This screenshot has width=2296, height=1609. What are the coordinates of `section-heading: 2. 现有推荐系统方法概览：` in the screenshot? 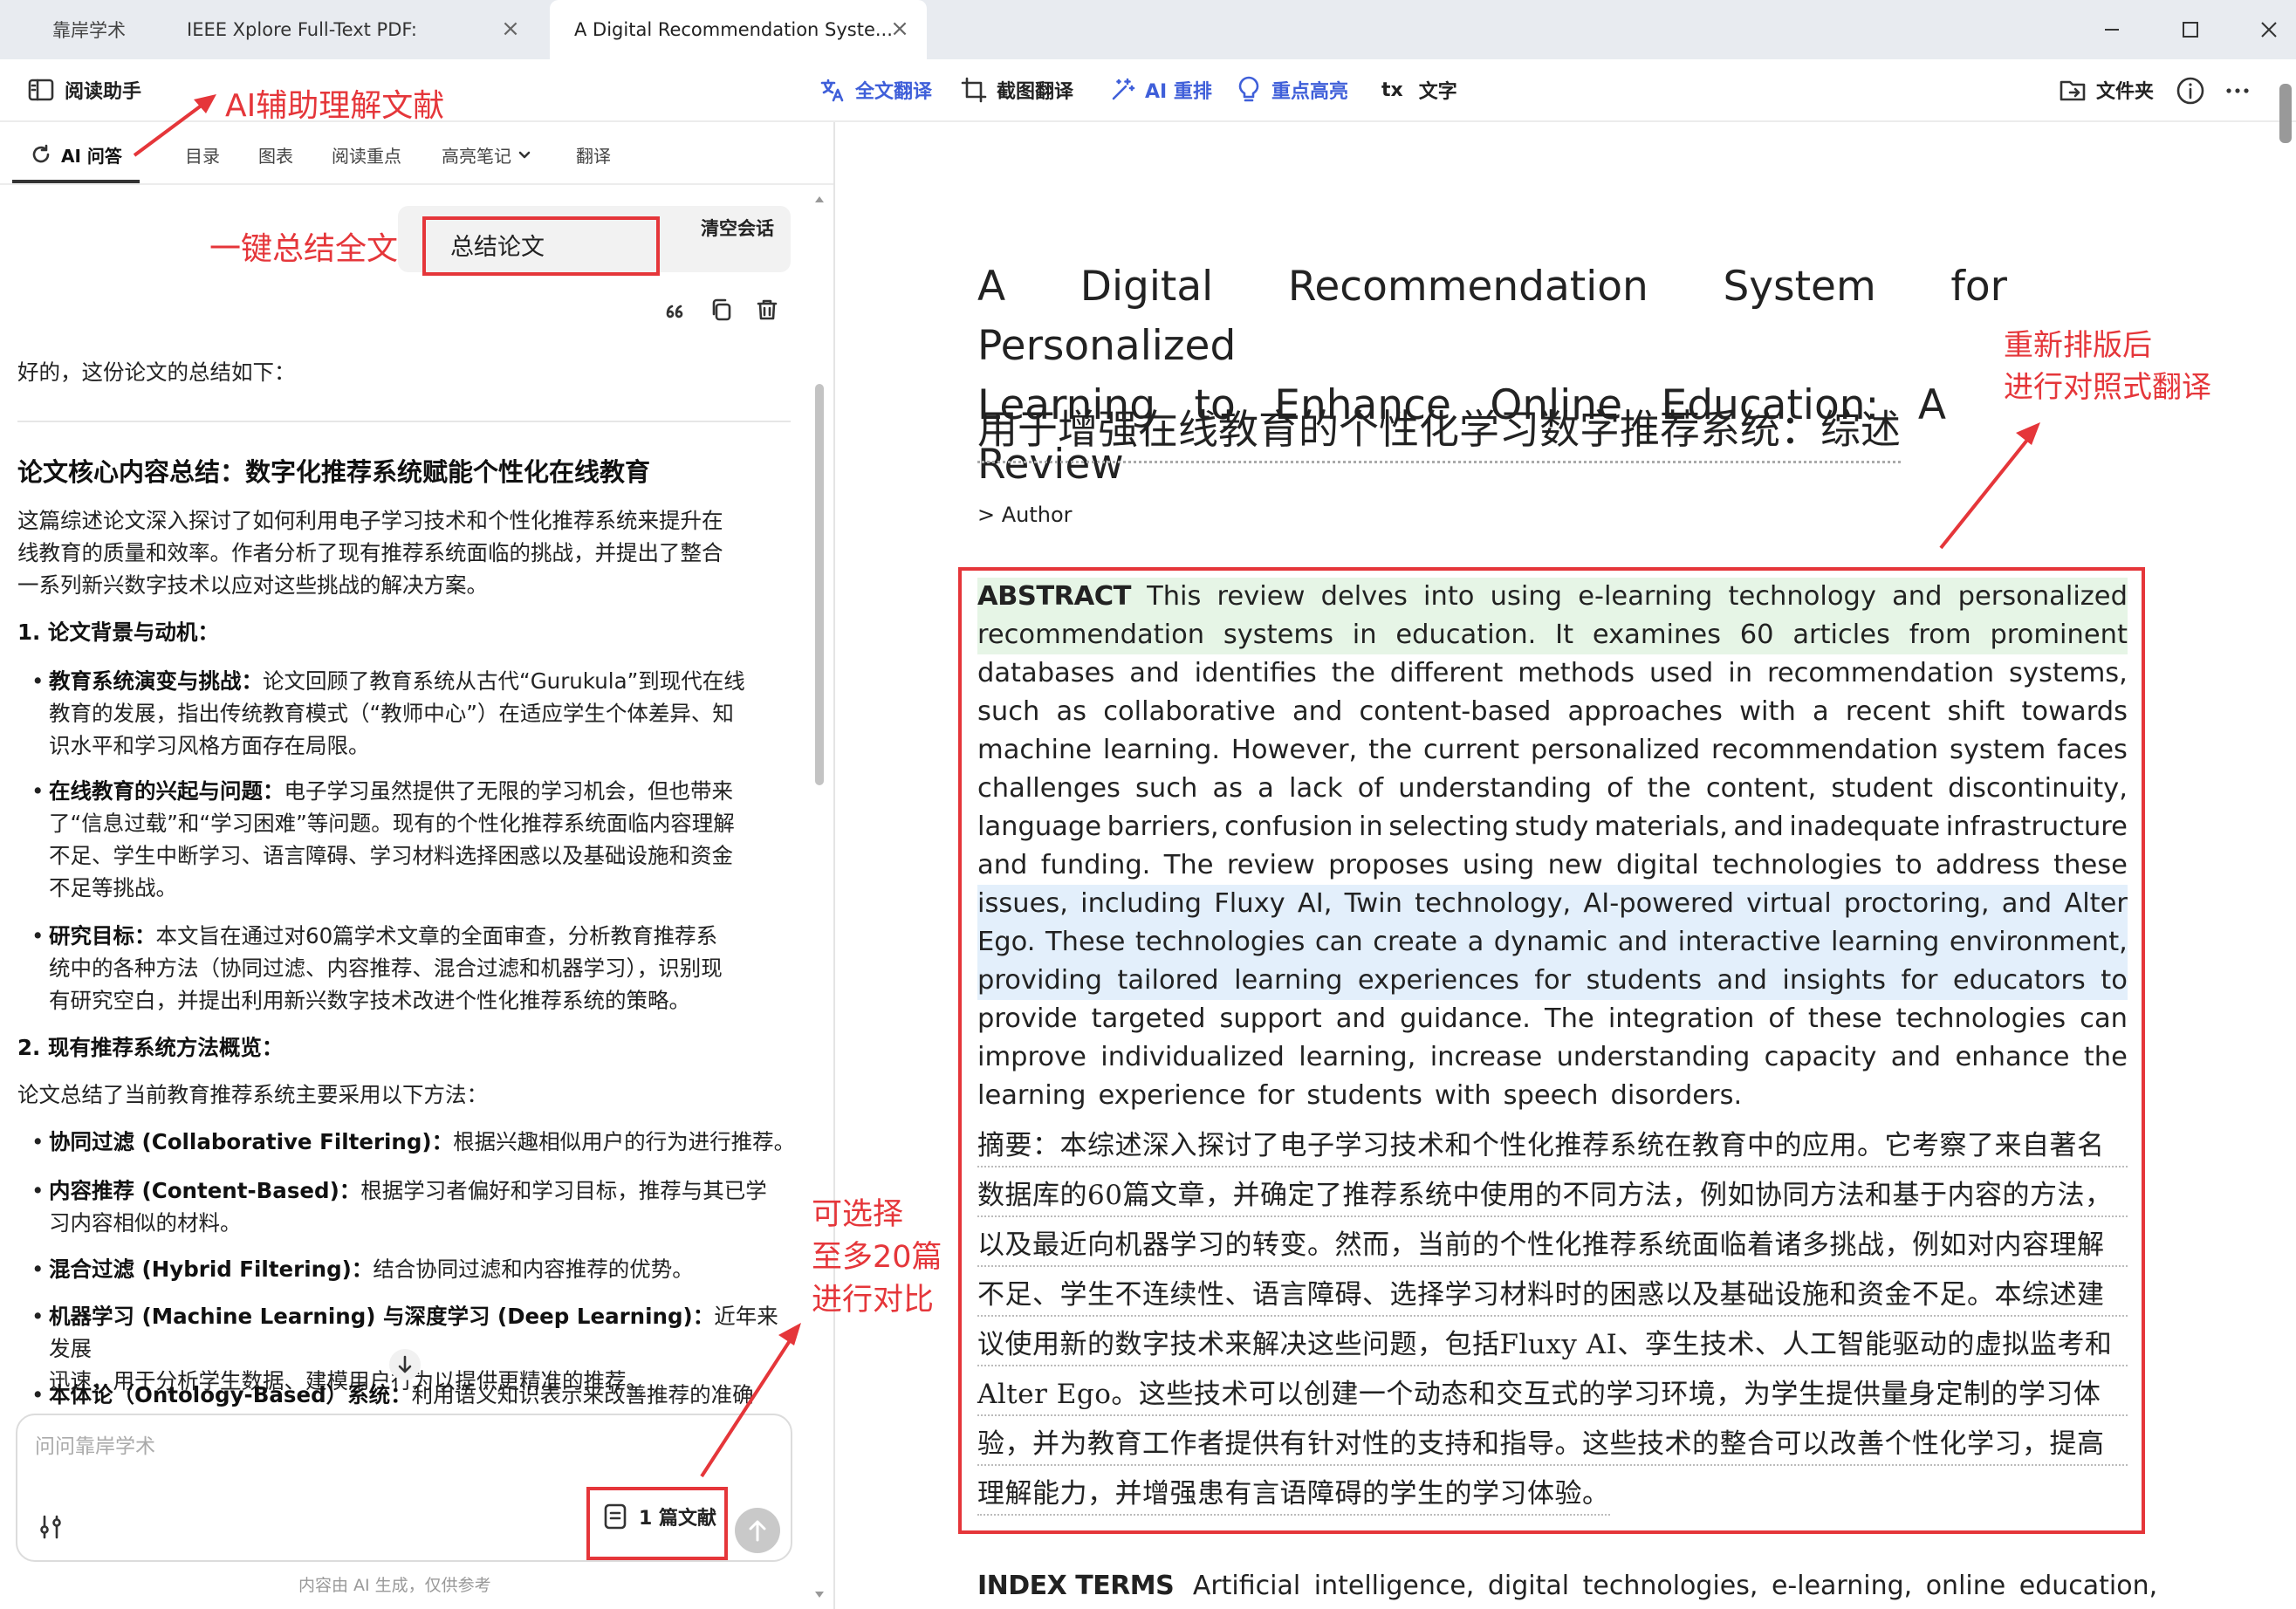 It's located at (150, 1048).